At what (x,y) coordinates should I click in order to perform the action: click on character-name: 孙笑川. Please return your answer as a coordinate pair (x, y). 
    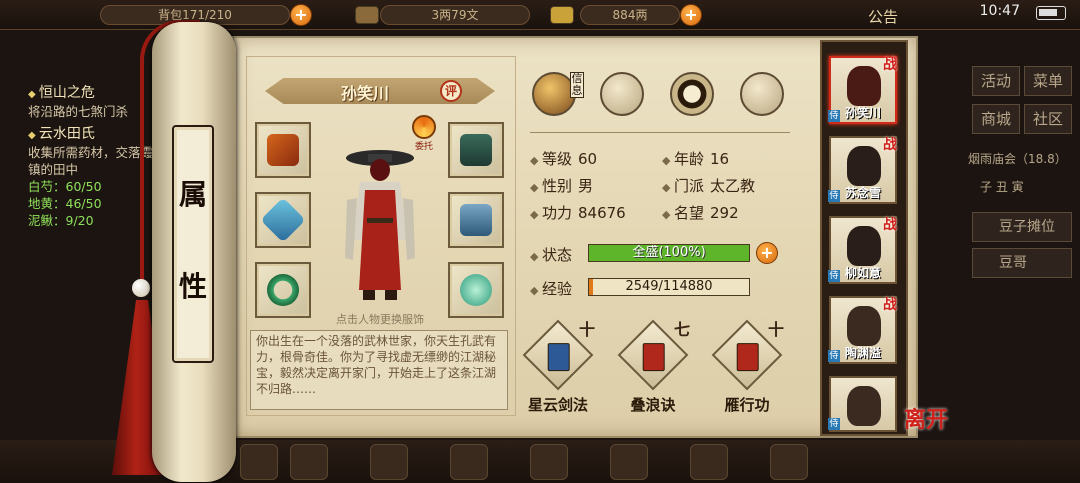
    Looking at the image, I should click on (364, 93).